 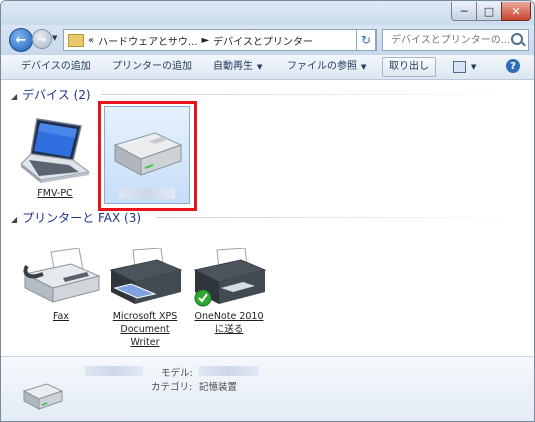 I want to click on add-device-button: デバイスの追加, so click(x=56, y=67).